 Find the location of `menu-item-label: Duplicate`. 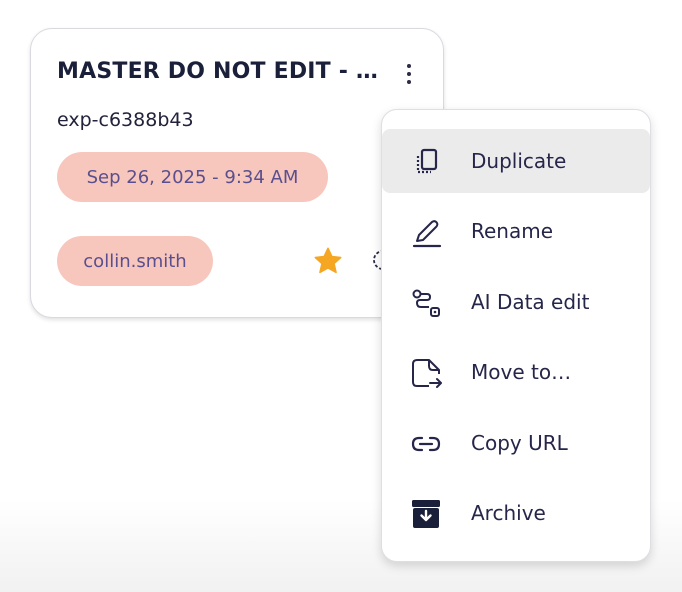

menu-item-label: Duplicate is located at coordinates (519, 161).